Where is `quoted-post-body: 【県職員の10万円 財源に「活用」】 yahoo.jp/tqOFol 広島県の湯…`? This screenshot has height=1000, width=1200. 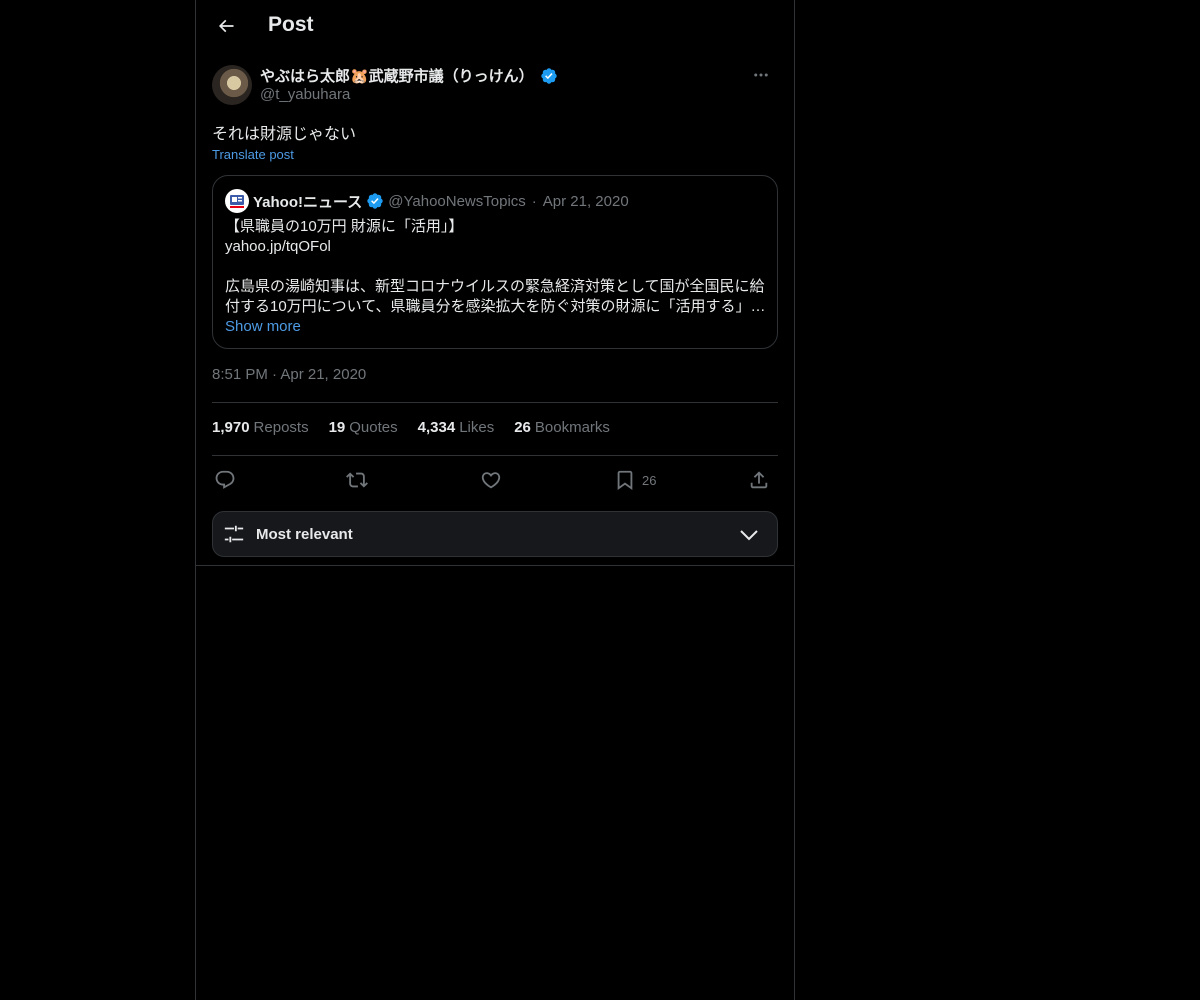 quoted-post-body: 【県職員の10万円 財源に「活用」】 yahoo.jp/tqOFol 広島県の湯… is located at coordinates (496, 277).